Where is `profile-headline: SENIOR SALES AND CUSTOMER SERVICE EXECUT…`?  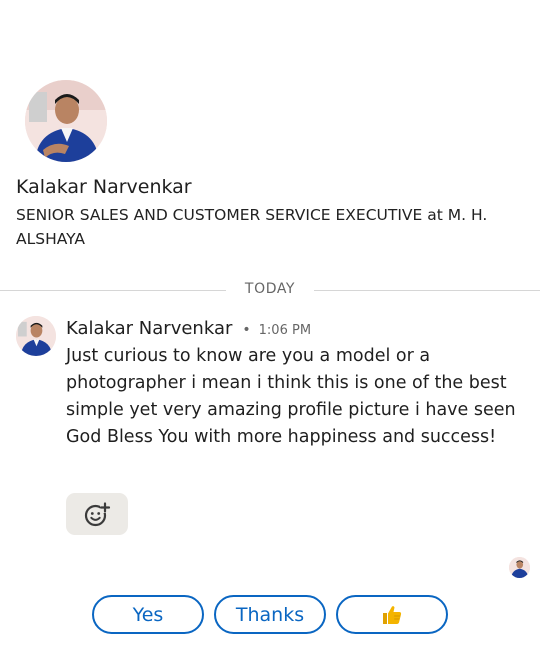
profile-headline: SENIOR SALES AND CUSTOMER SERVICE EXECUT… is located at coordinates (252, 227).